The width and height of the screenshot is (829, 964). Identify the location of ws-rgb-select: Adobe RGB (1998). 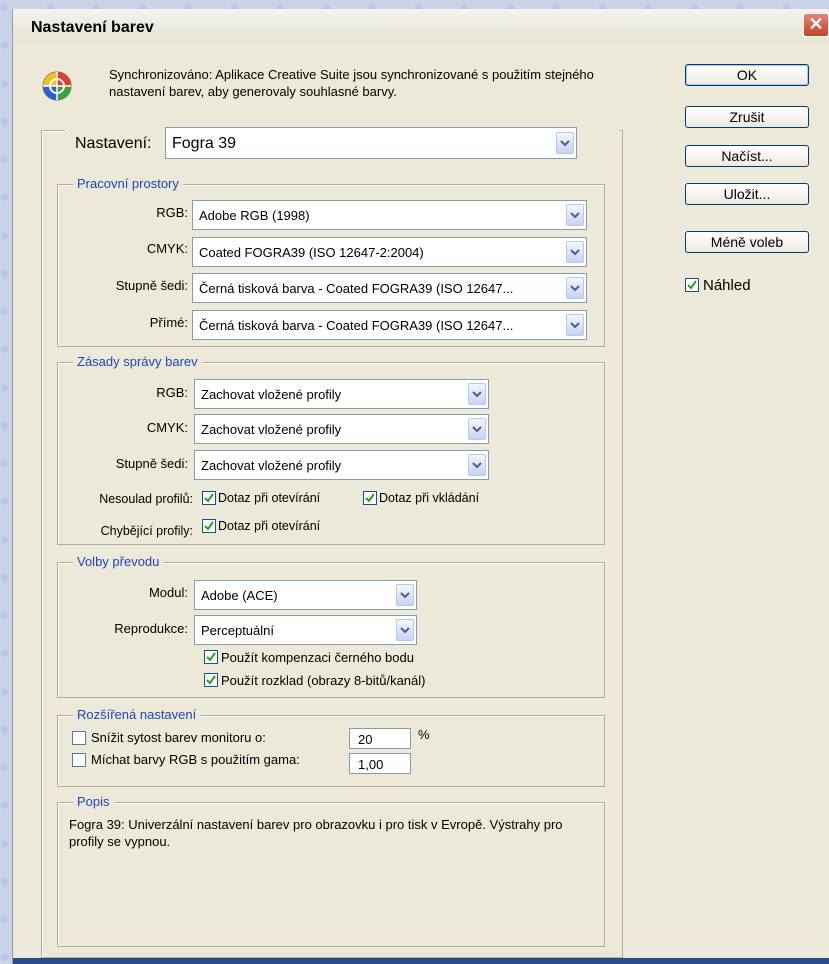
(389, 215).